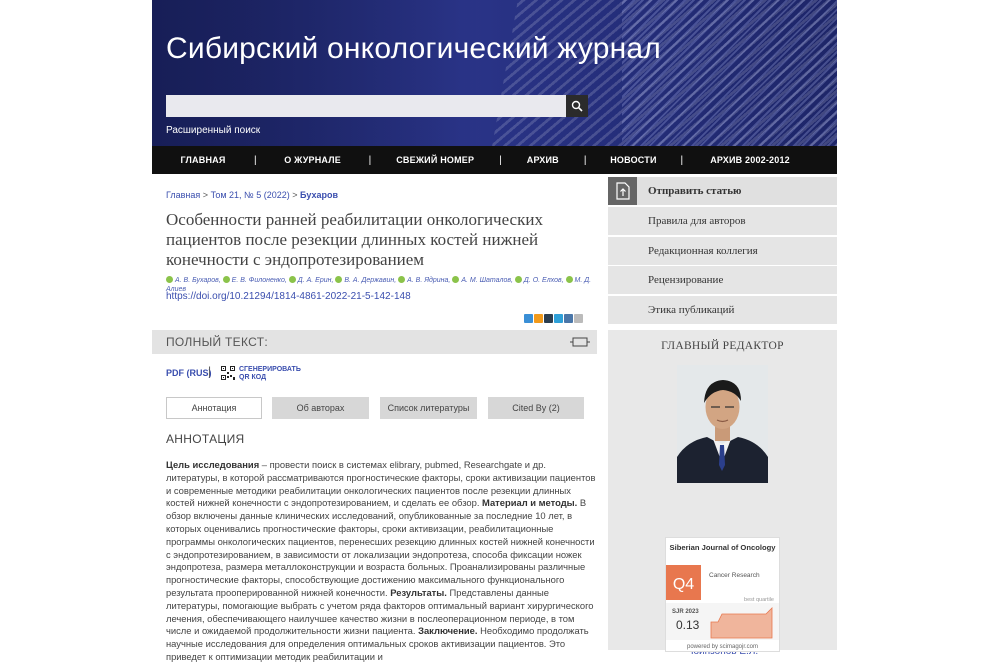 Image resolution: width=999 pixels, height=664 pixels. What do you see at coordinates (197, 280) in the screenshot?
I see `author-link: А. В. Бухаров` at bounding box center [197, 280].